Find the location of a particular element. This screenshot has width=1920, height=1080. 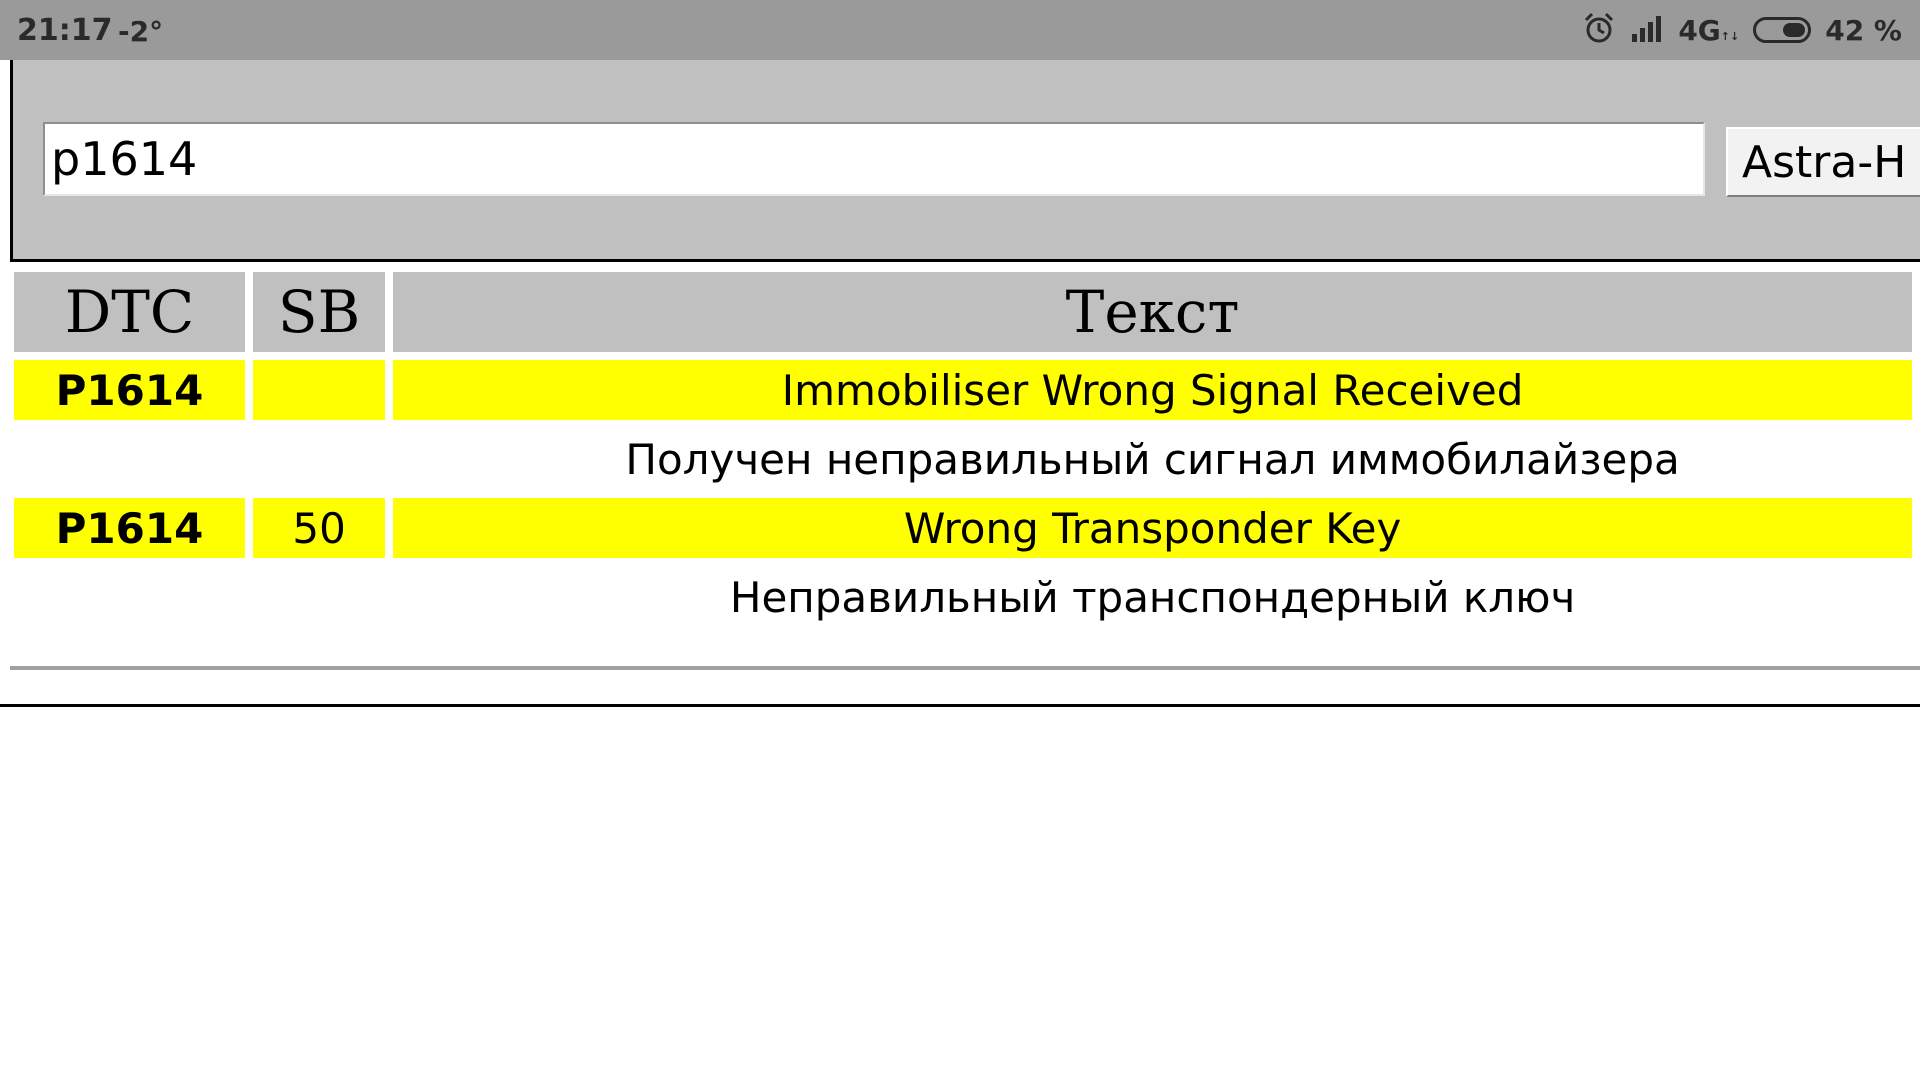

battery-percent: 42 % is located at coordinates (1863, 30).